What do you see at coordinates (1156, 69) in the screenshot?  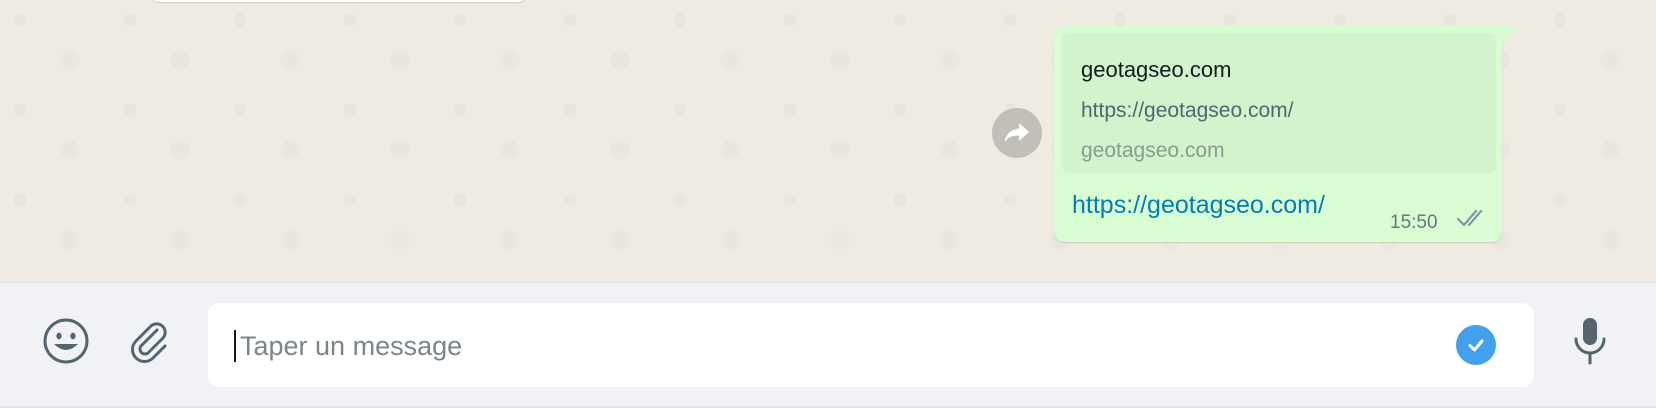 I see `link-preview-title: geotagseo.com` at bounding box center [1156, 69].